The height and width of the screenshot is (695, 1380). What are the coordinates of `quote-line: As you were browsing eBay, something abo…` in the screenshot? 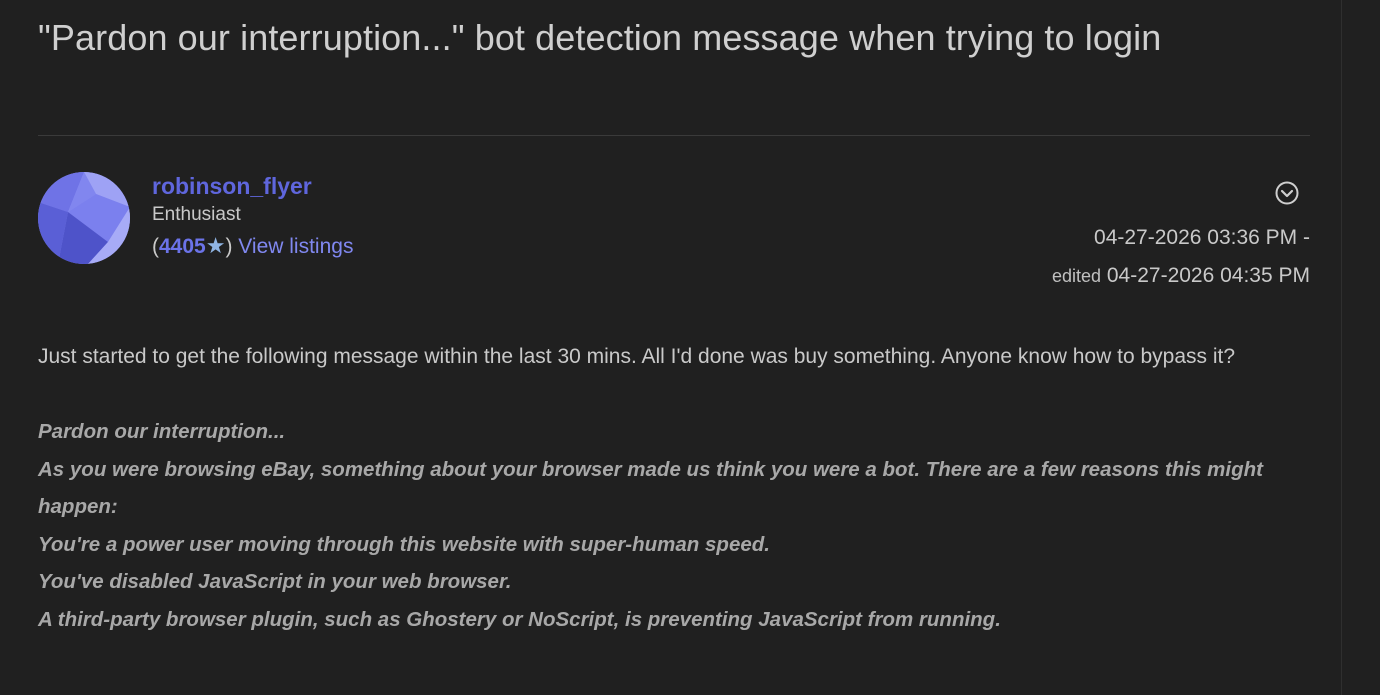 It's located at (650, 488).